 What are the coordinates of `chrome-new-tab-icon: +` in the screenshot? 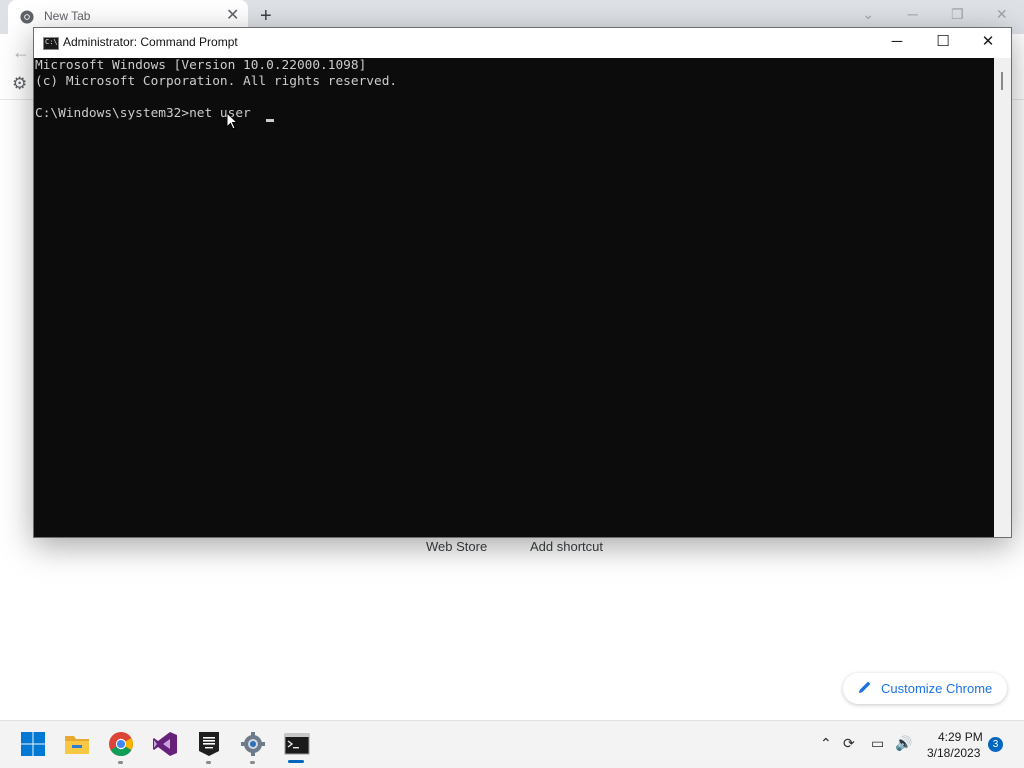 It's located at (266, 16).